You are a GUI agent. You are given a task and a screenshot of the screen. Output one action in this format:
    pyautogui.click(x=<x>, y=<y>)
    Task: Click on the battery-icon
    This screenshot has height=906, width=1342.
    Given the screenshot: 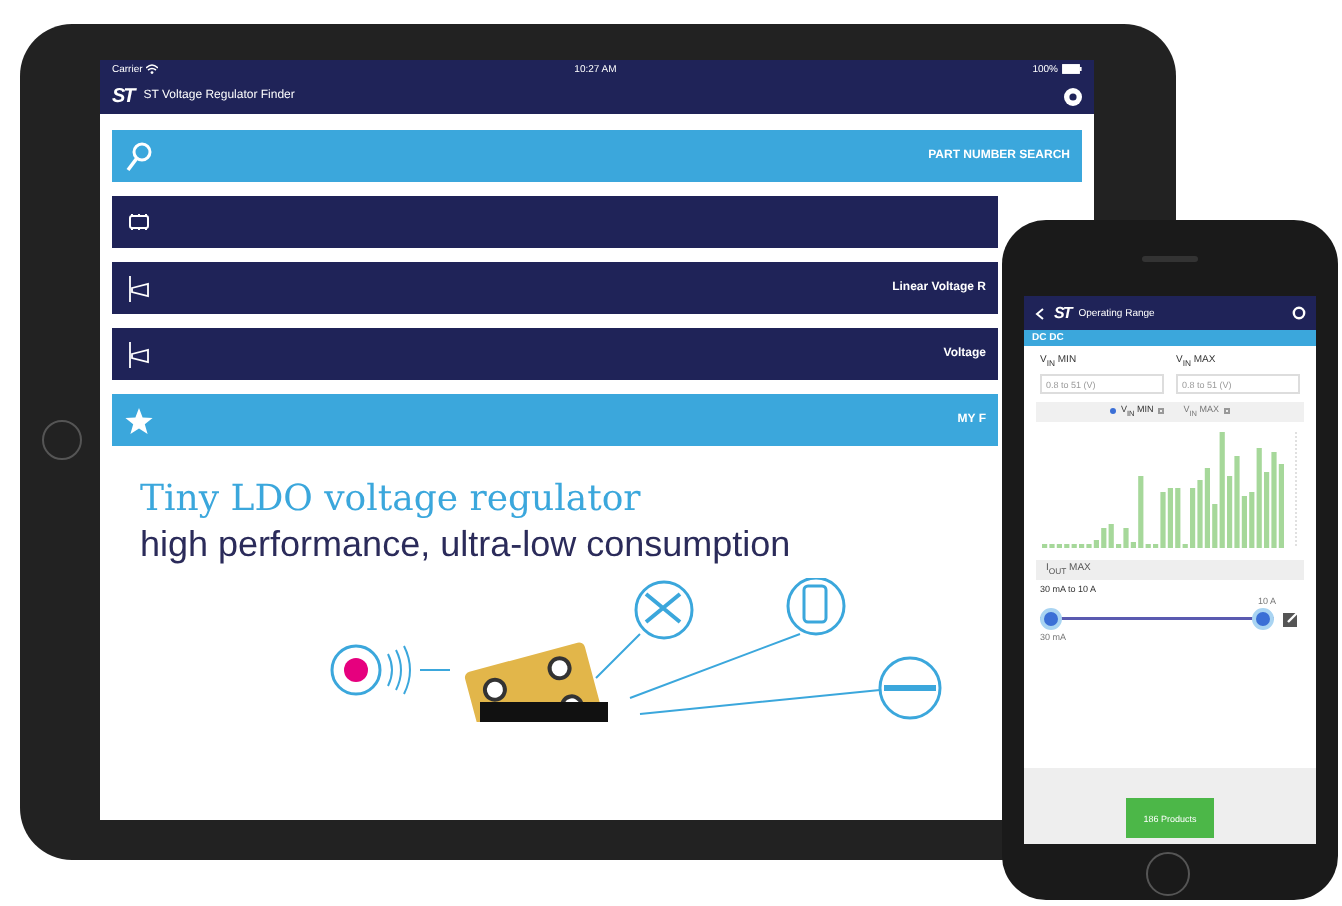 What is the action you would take?
    pyautogui.click(x=1072, y=69)
    